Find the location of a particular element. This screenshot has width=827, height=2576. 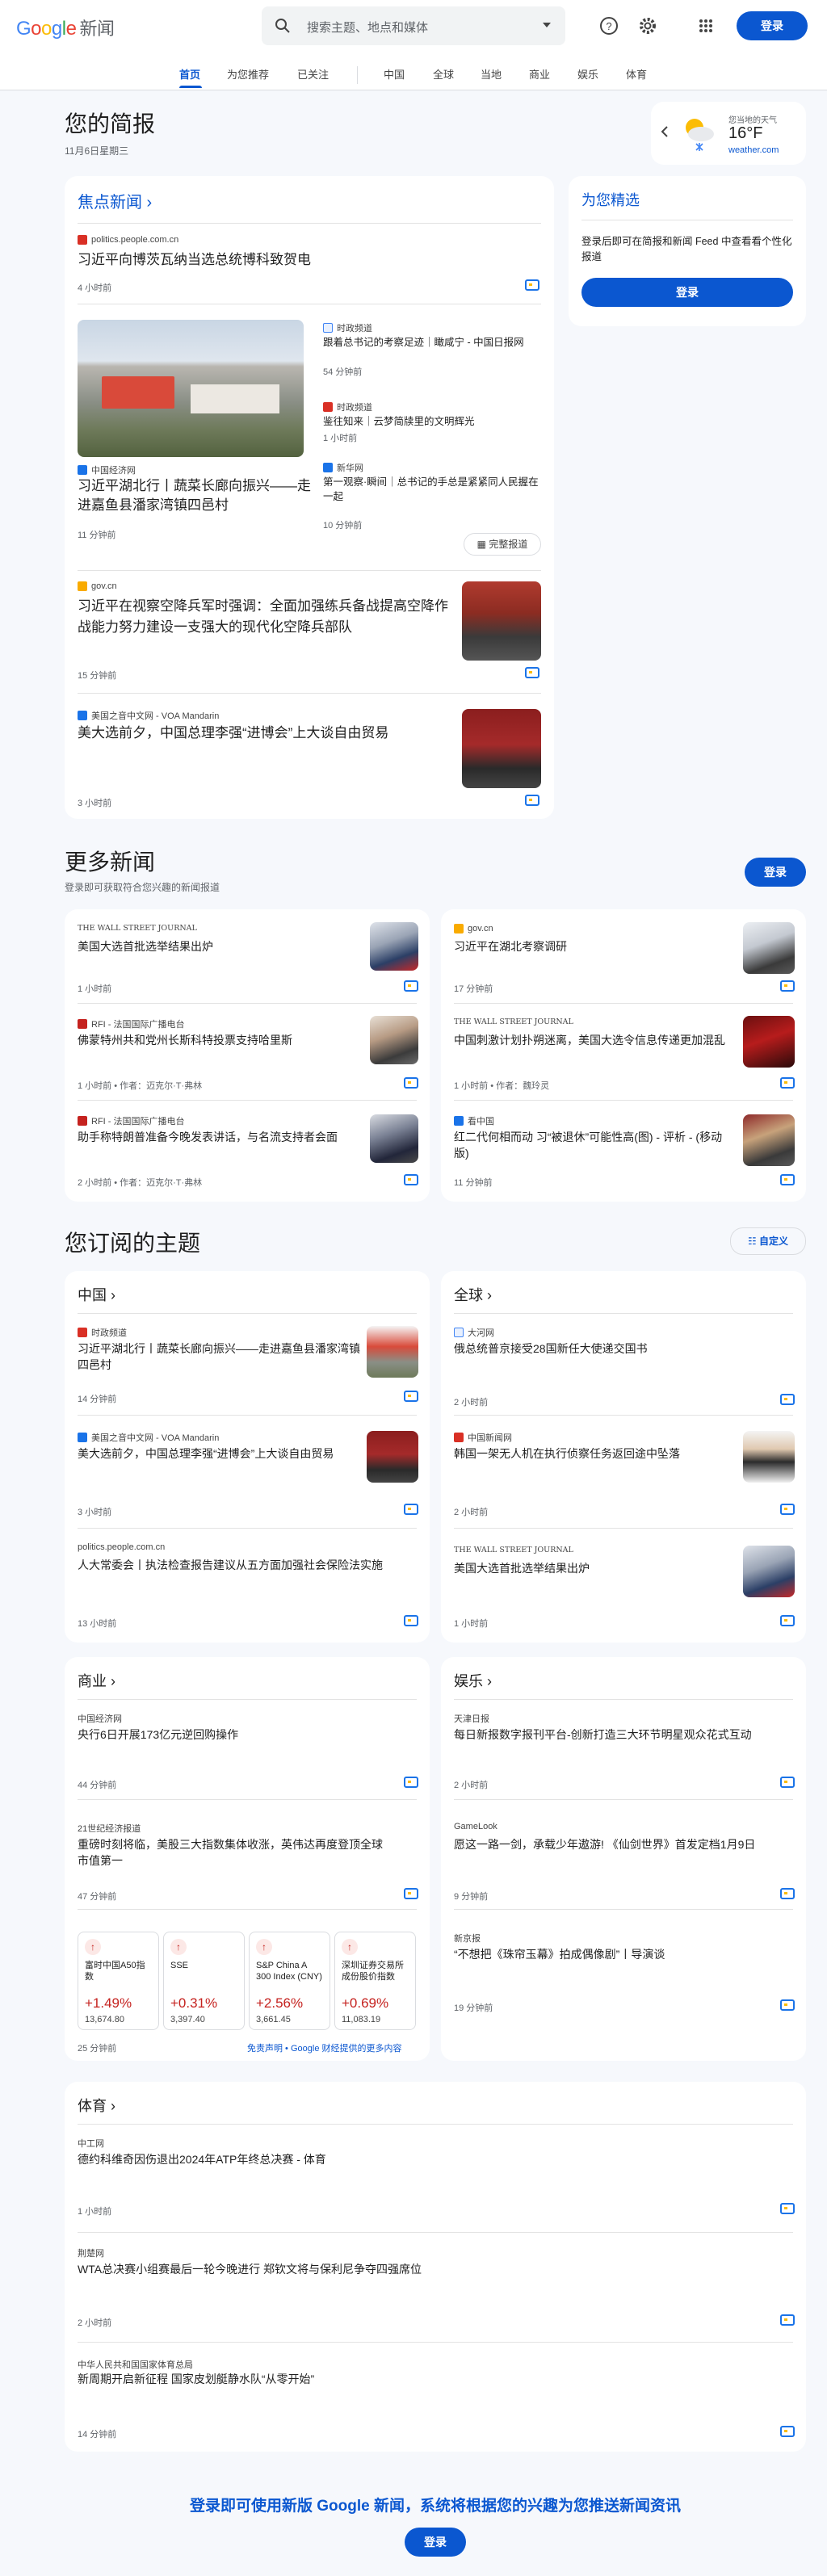

tab-sports: 体育 is located at coordinates (636, 74).